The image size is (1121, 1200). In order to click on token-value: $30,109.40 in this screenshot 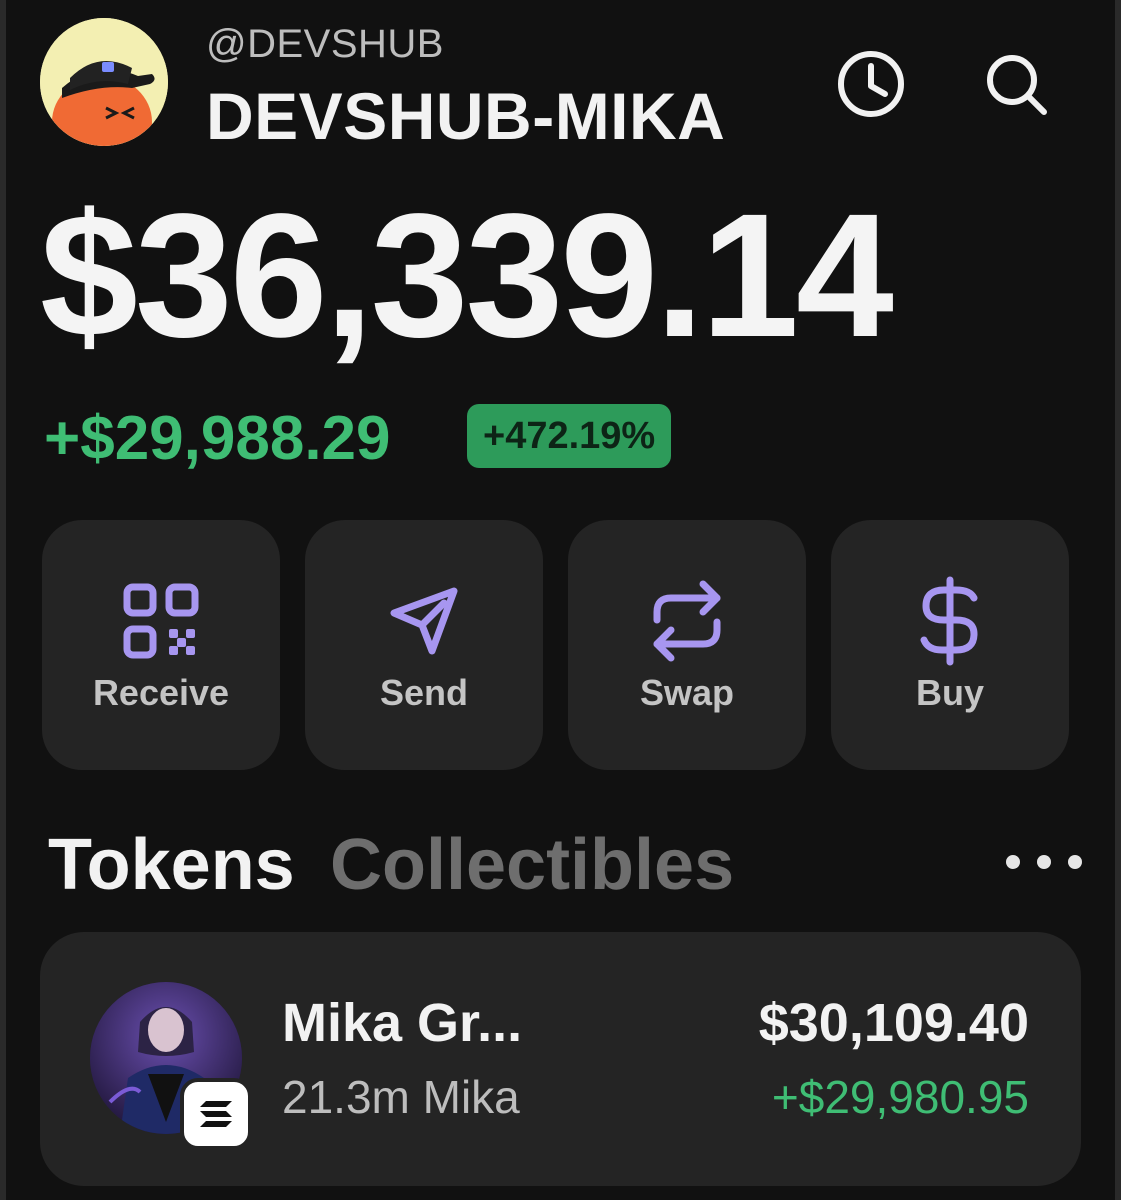, I will do `click(893, 1023)`.